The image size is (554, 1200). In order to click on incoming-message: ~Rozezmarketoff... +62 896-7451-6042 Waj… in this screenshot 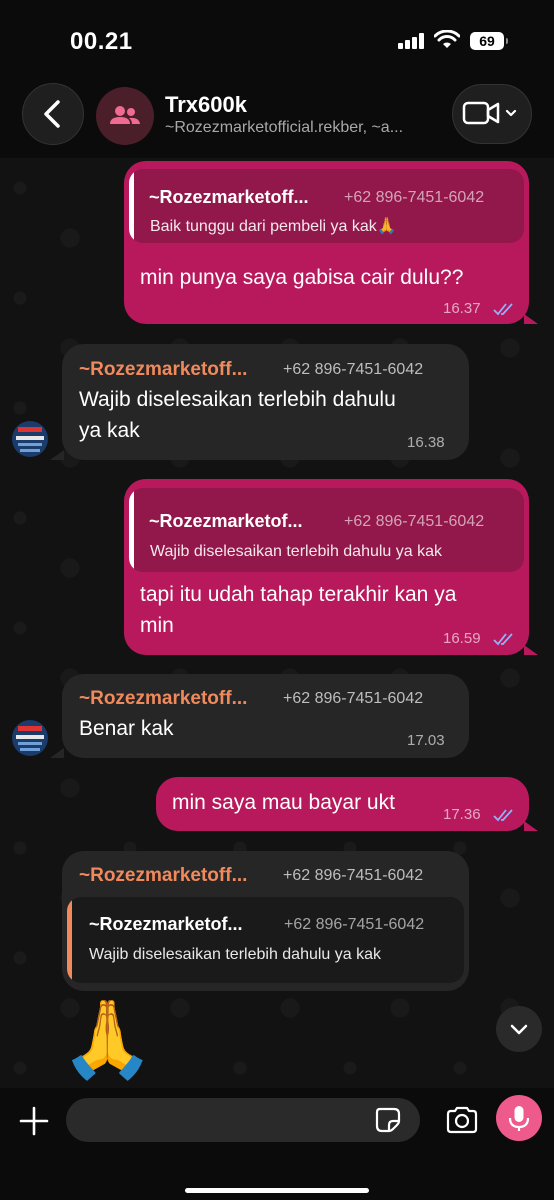, I will do `click(265, 402)`.